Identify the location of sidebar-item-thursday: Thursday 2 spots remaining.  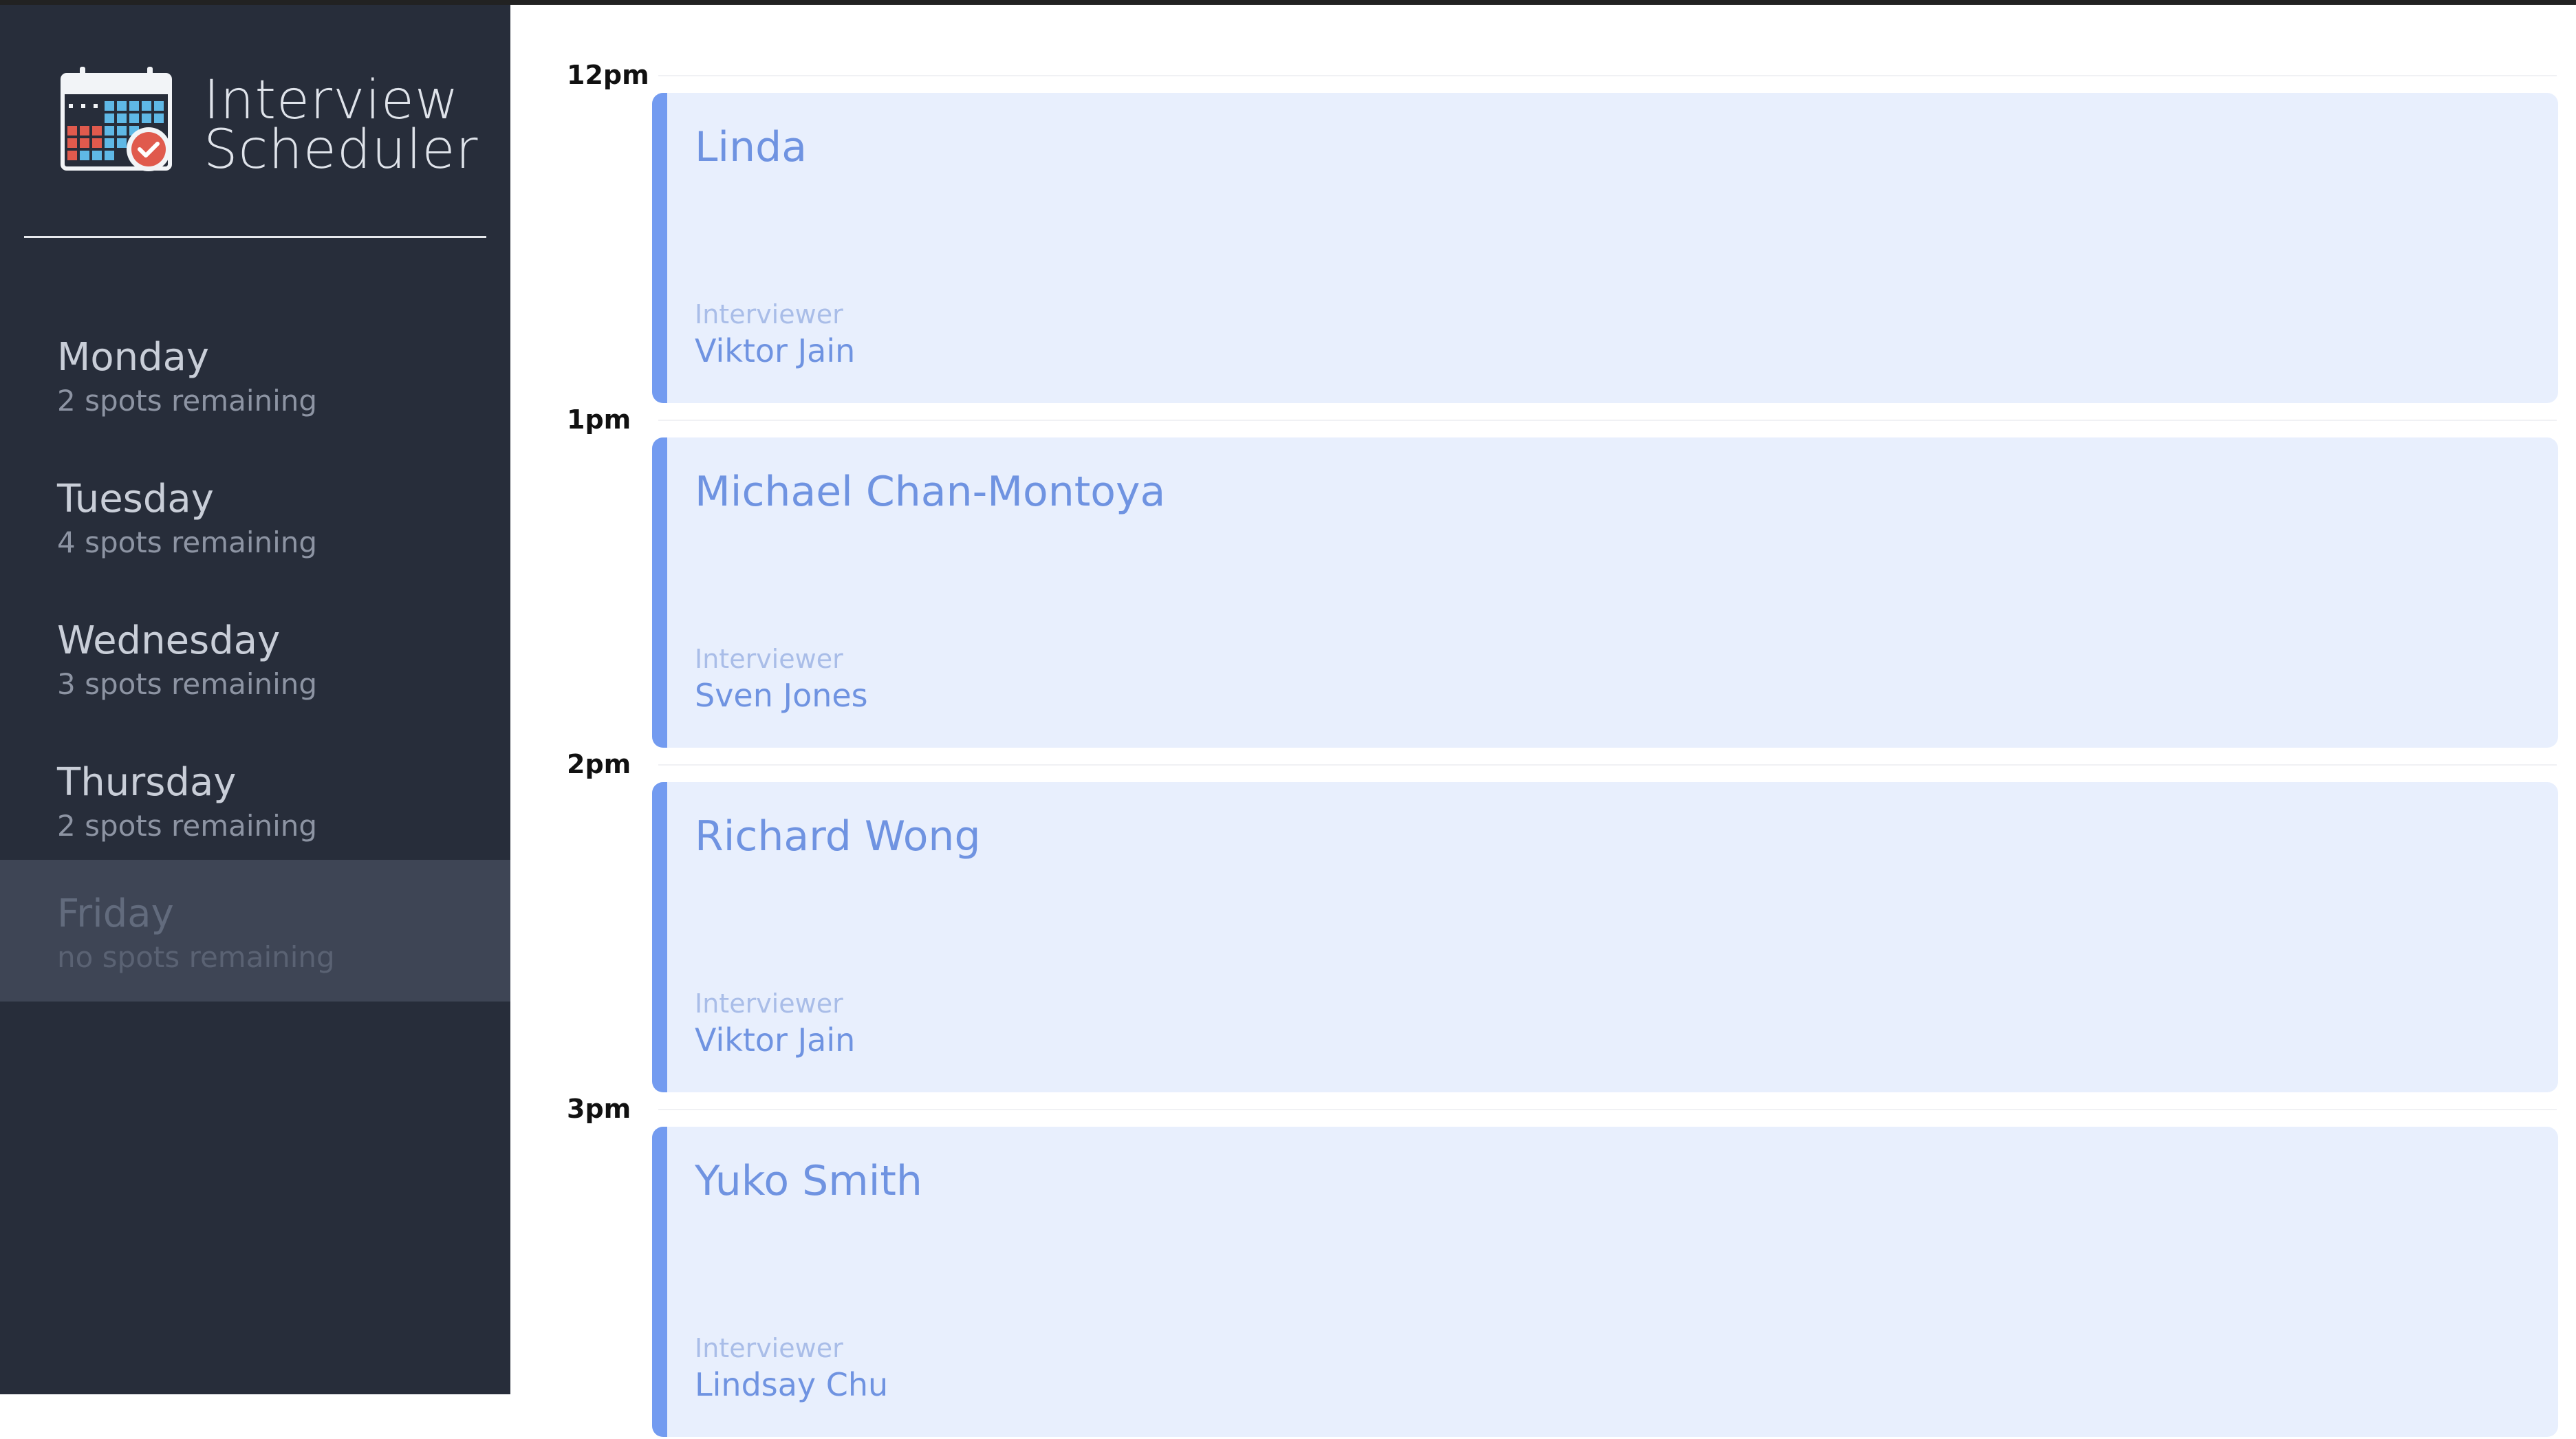
(255, 799).